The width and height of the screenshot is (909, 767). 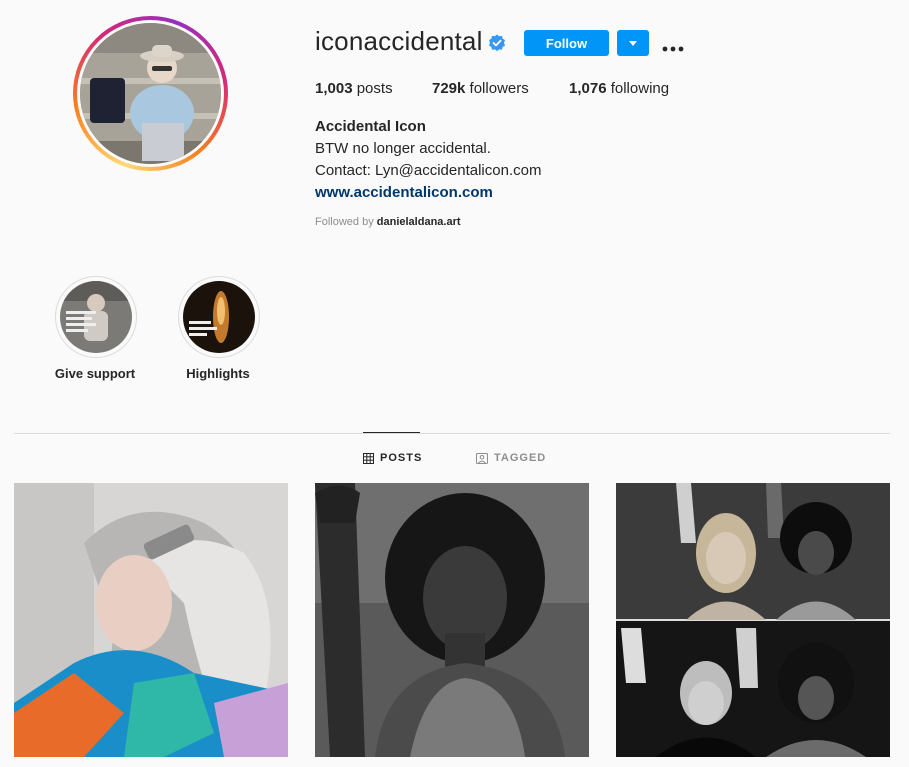 I want to click on suggested-accounts-button, so click(x=633, y=43).